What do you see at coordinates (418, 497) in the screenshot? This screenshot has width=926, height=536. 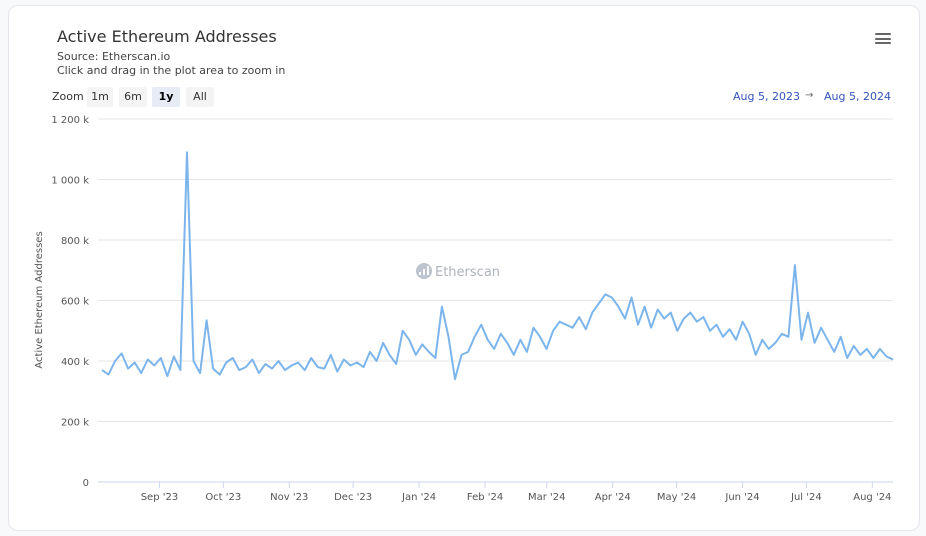 I see `x-tick-label: Jan '24` at bounding box center [418, 497].